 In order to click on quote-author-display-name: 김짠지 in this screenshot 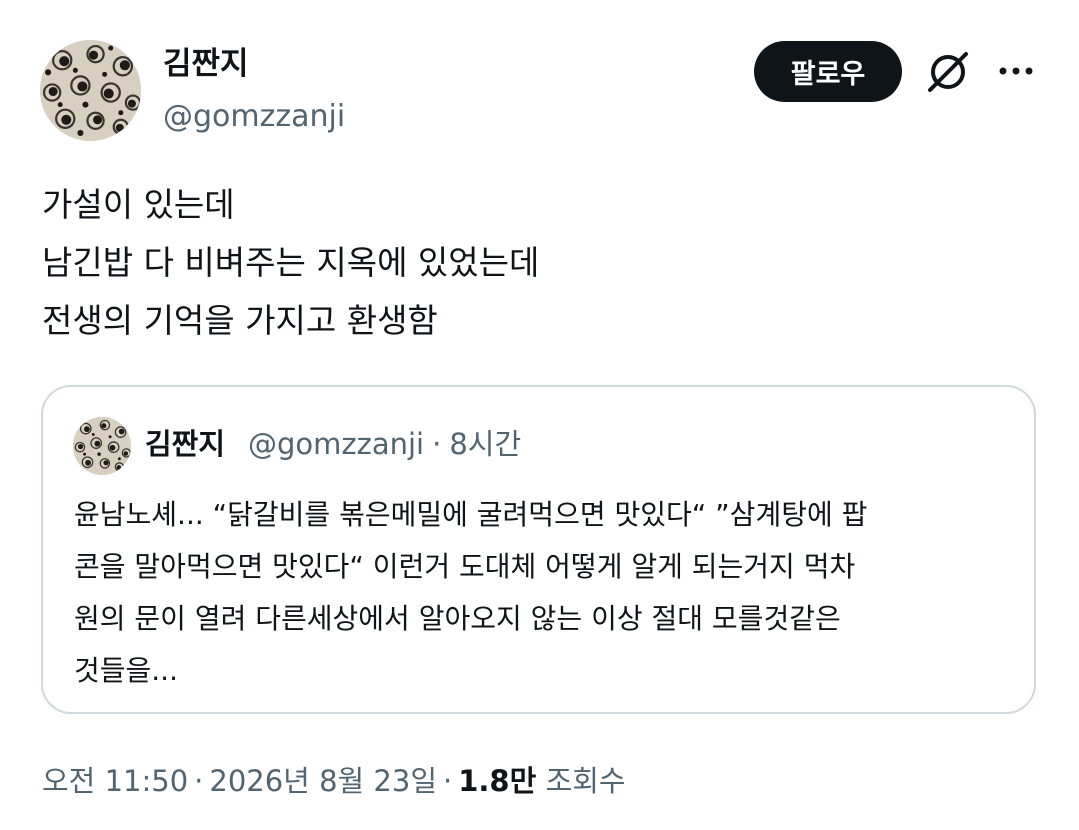, I will do `click(185, 444)`.